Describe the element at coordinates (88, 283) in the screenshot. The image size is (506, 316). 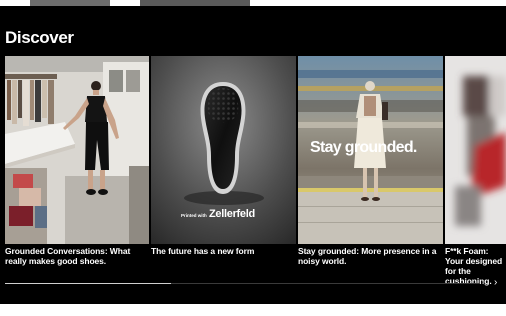
I see `carousel-progress-fill` at that location.